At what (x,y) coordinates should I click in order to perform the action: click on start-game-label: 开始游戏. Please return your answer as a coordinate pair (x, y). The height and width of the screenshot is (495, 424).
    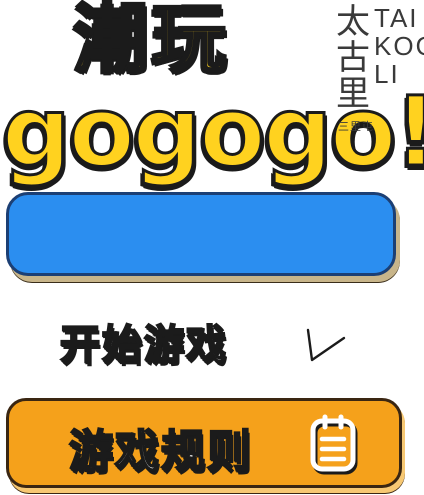
    Looking at the image, I should click on (143, 345).